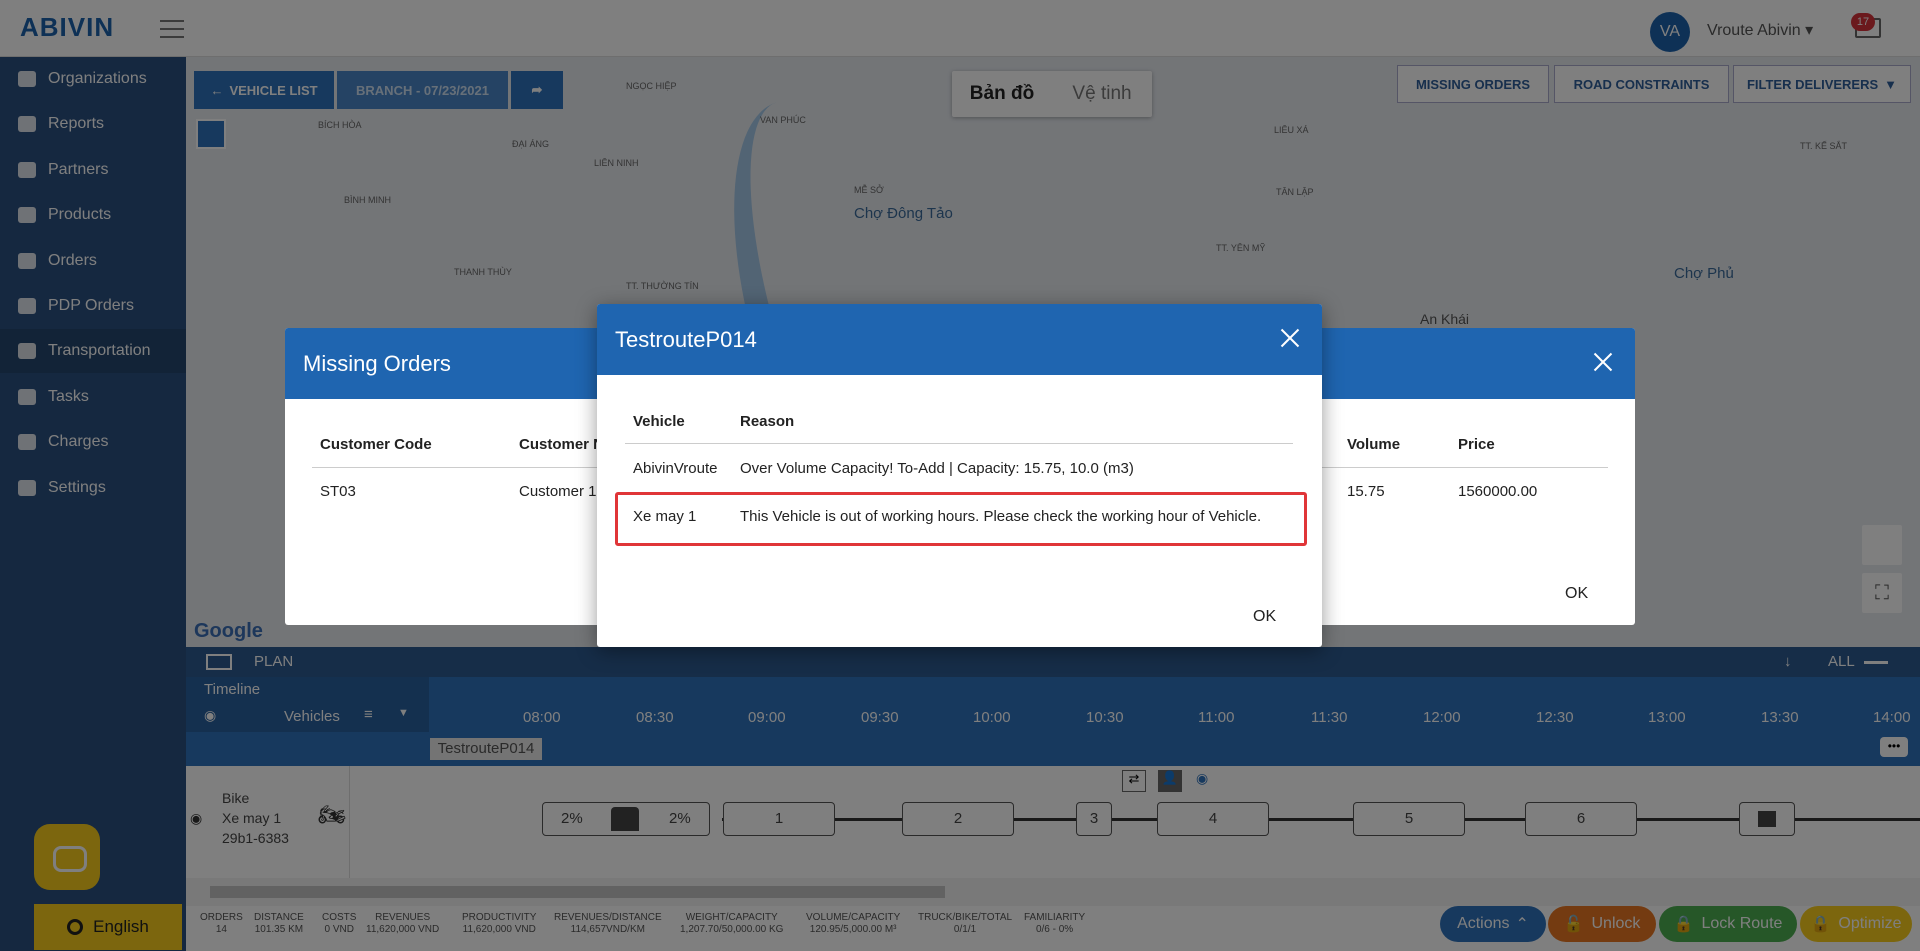  I want to click on column-header: Reason, so click(767, 421).